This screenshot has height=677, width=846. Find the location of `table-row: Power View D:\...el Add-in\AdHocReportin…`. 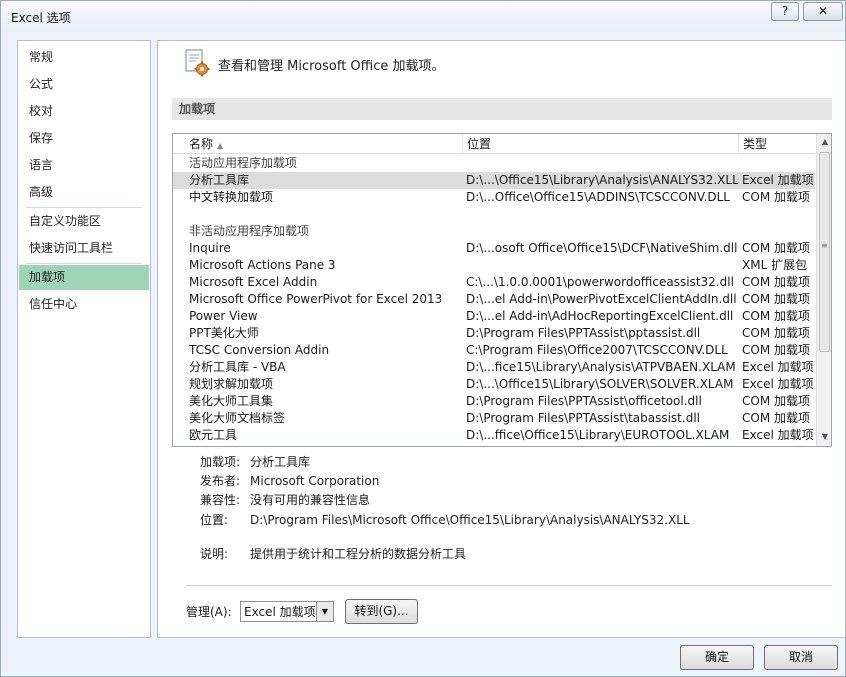

table-row: Power View D:\...el Add-in\AdHocReportin… is located at coordinates (494, 316).